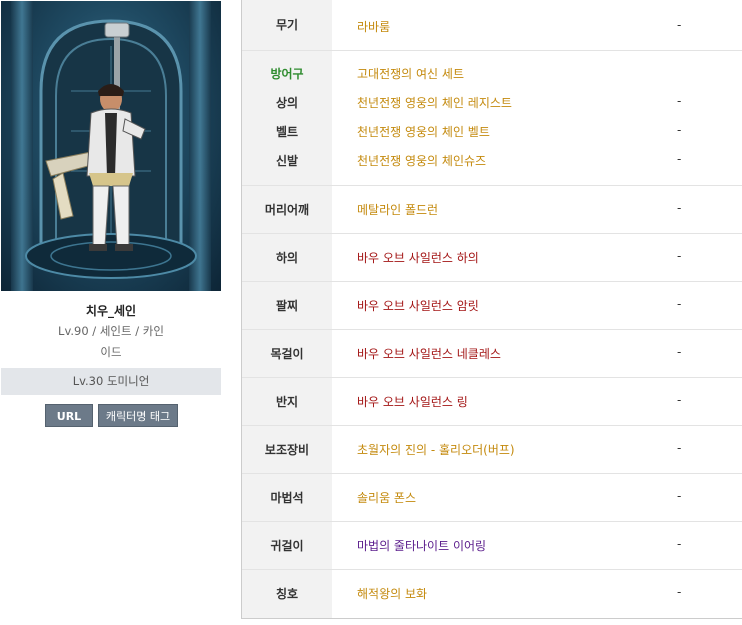 Image resolution: width=742 pixels, height=625 pixels. What do you see at coordinates (287, 401) in the screenshot?
I see `slot-label: 반지` at bounding box center [287, 401].